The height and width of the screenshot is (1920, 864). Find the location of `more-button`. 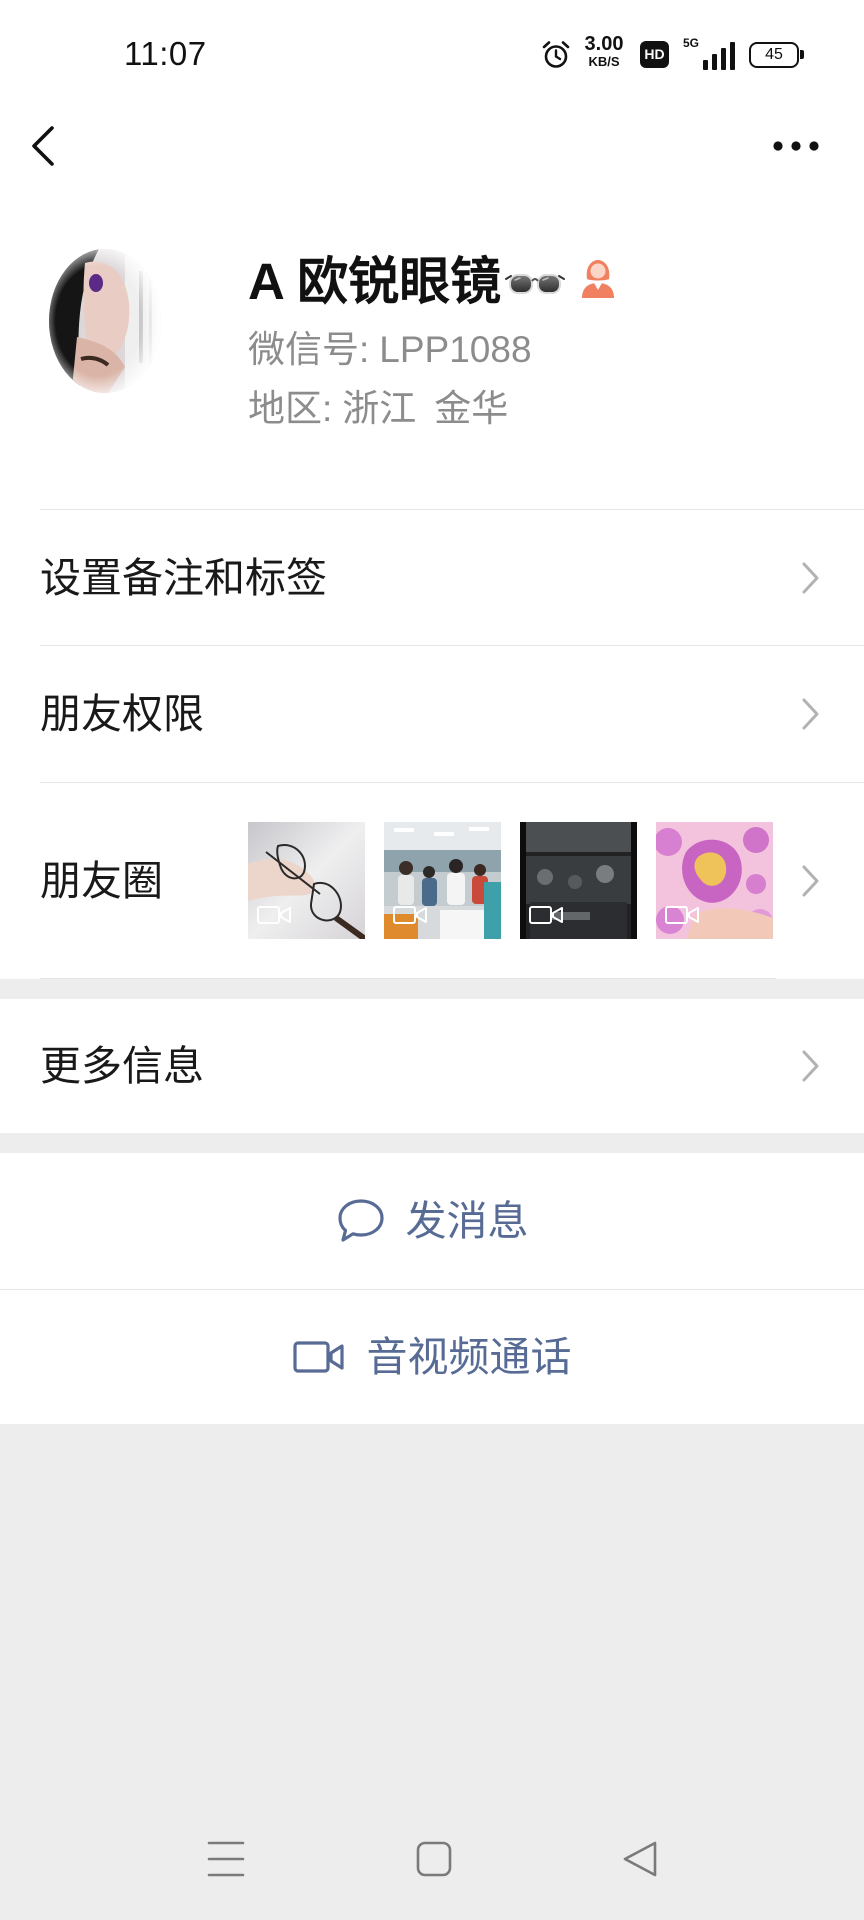

more-button is located at coordinates (796, 146).